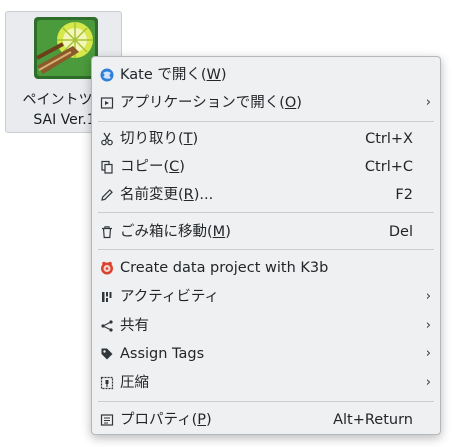 The height and width of the screenshot is (447, 452). I want to click on menu-item-copy: コピー(C) Ctrl+C, so click(266, 167).